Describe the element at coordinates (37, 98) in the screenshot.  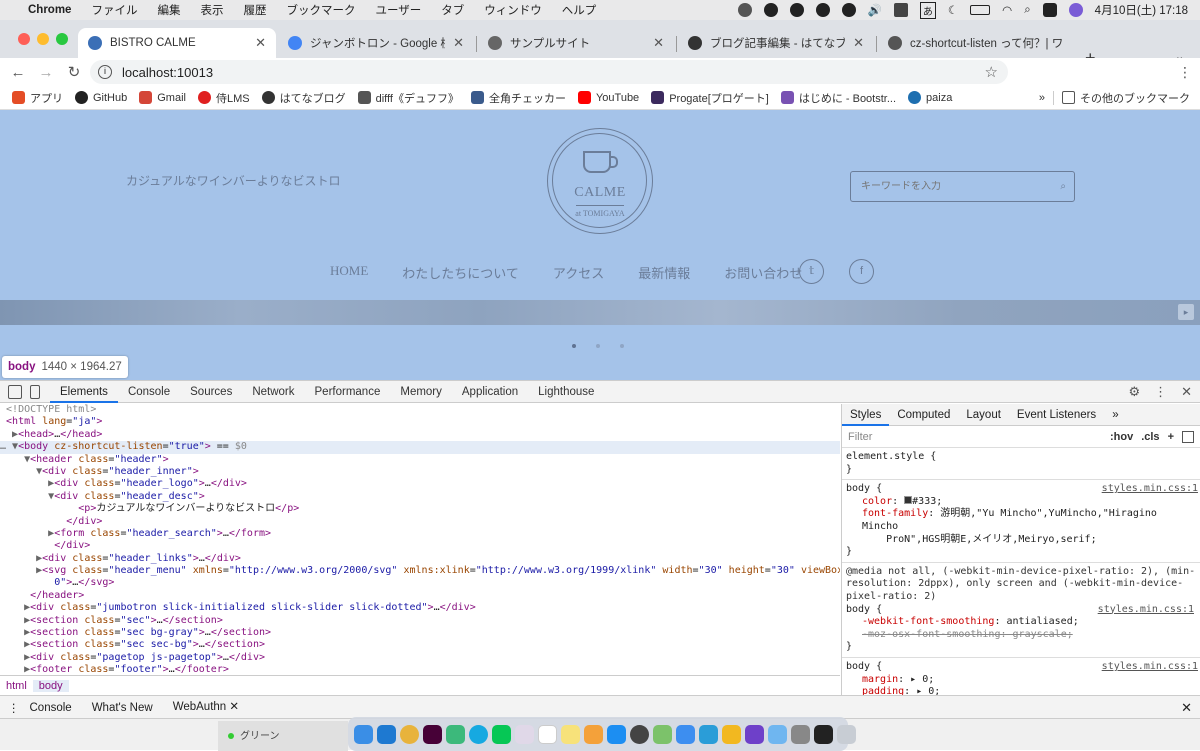
I see `bookmark-item: アプリ` at that location.